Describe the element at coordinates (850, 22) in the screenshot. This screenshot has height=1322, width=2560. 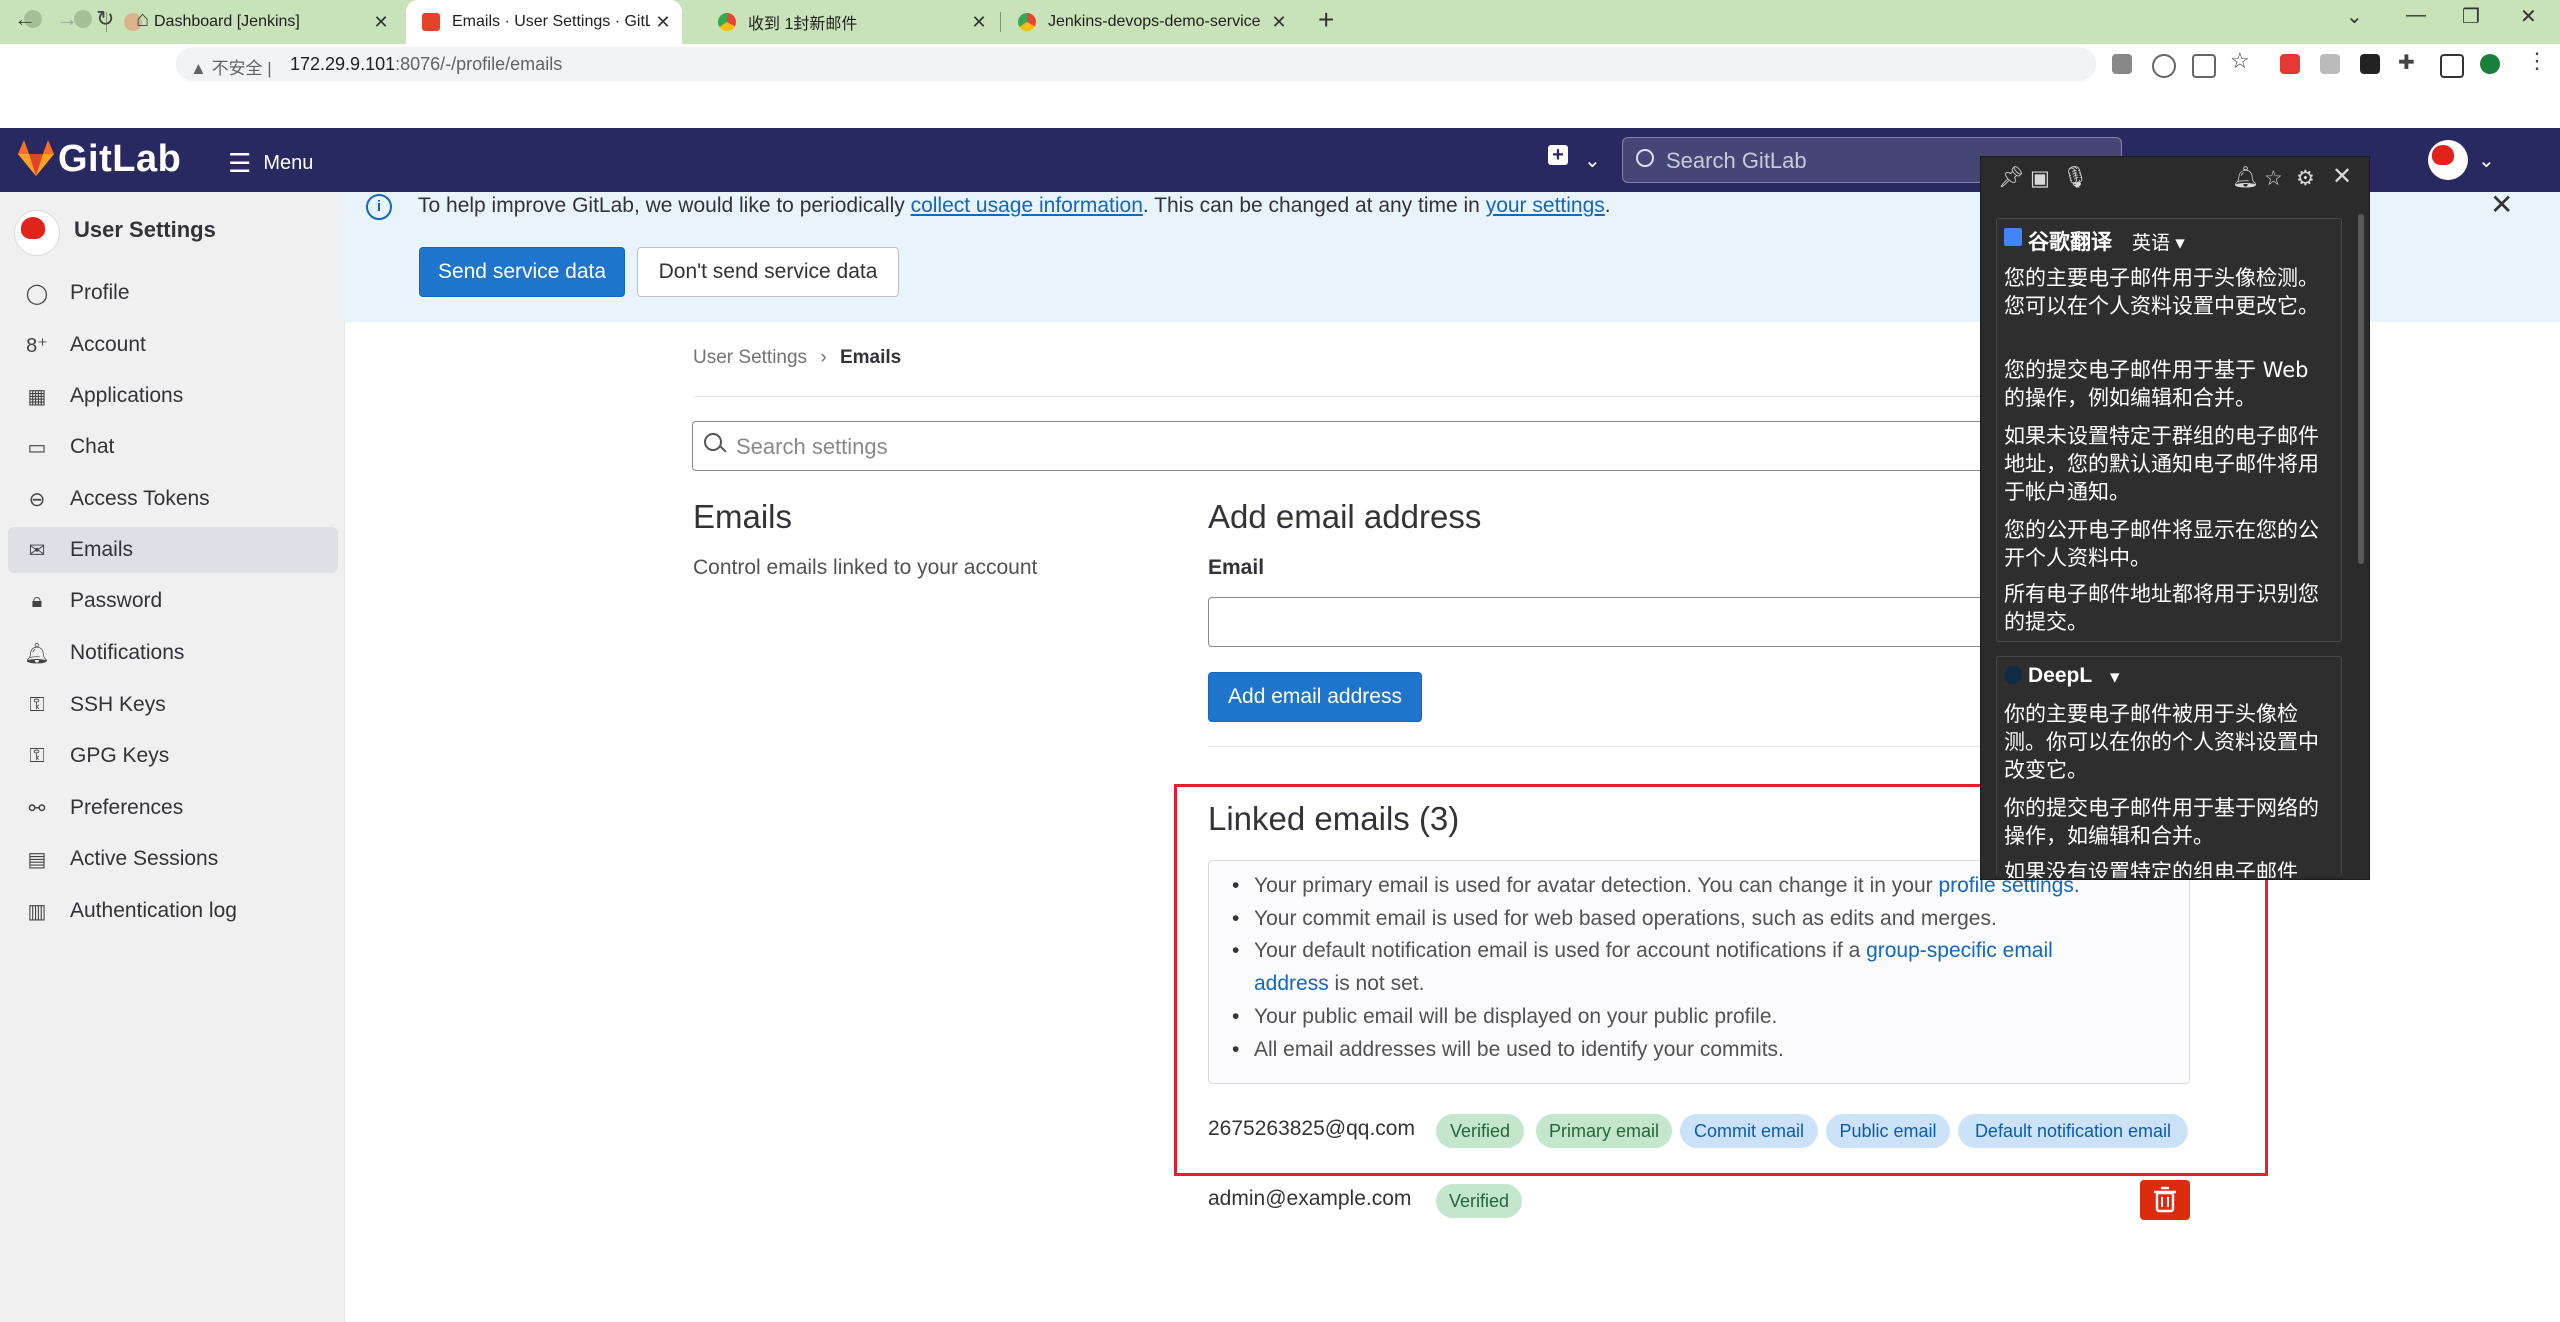
I see `tab-new-mail: 收到 1封新邮件 ✕` at that location.